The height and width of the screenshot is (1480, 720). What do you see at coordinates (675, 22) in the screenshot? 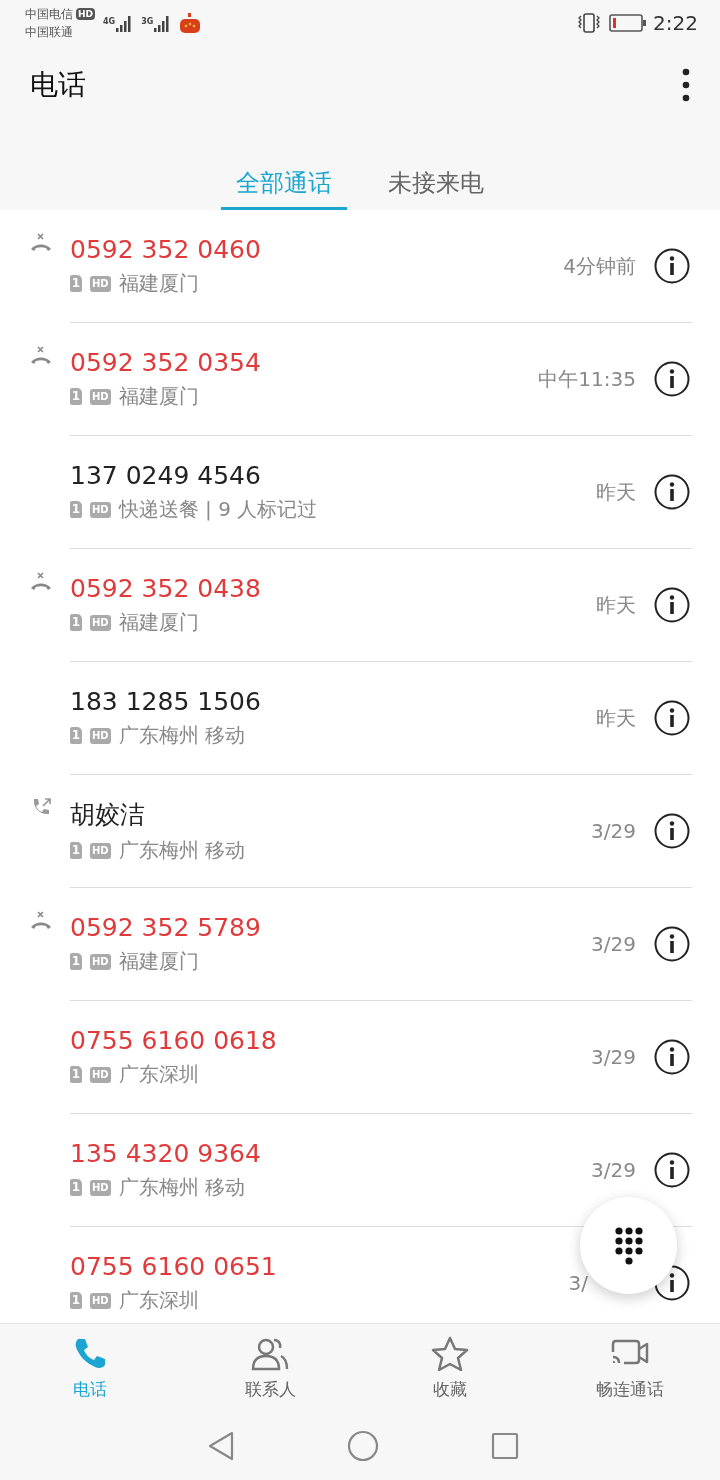
I see `clock: 2:22` at bounding box center [675, 22].